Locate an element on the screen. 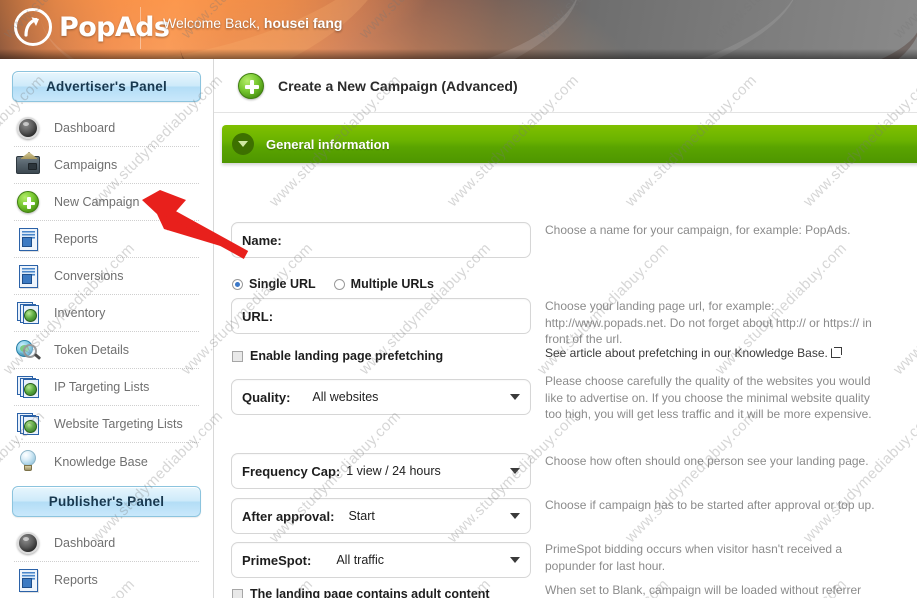 Image resolution: width=917 pixels, height=598 pixels. sidebar-item-conversions: Conversions is located at coordinates (106, 276).